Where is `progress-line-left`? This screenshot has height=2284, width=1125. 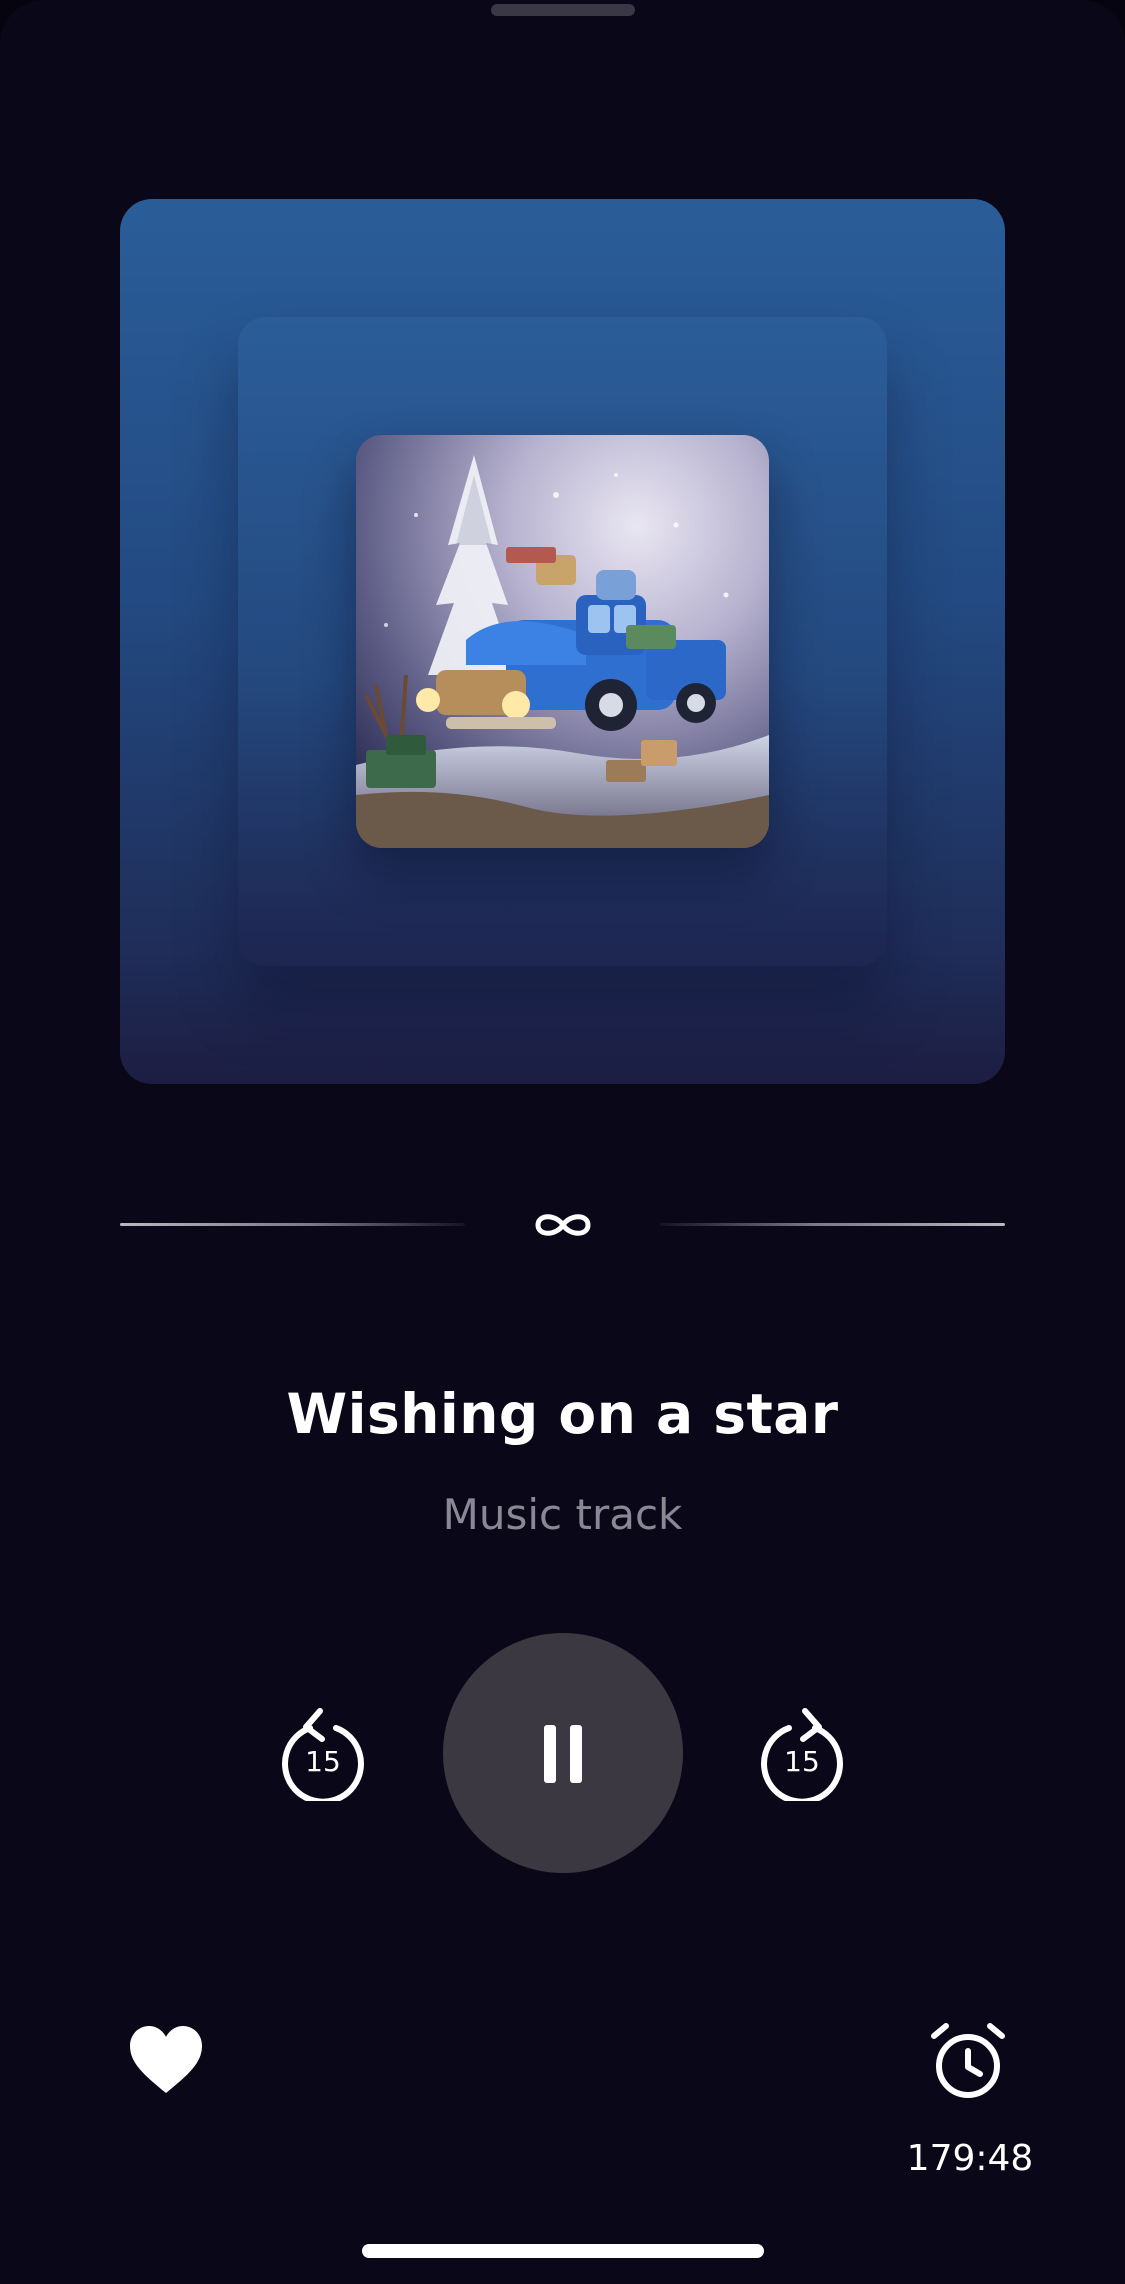 progress-line-left is located at coordinates (292, 1224).